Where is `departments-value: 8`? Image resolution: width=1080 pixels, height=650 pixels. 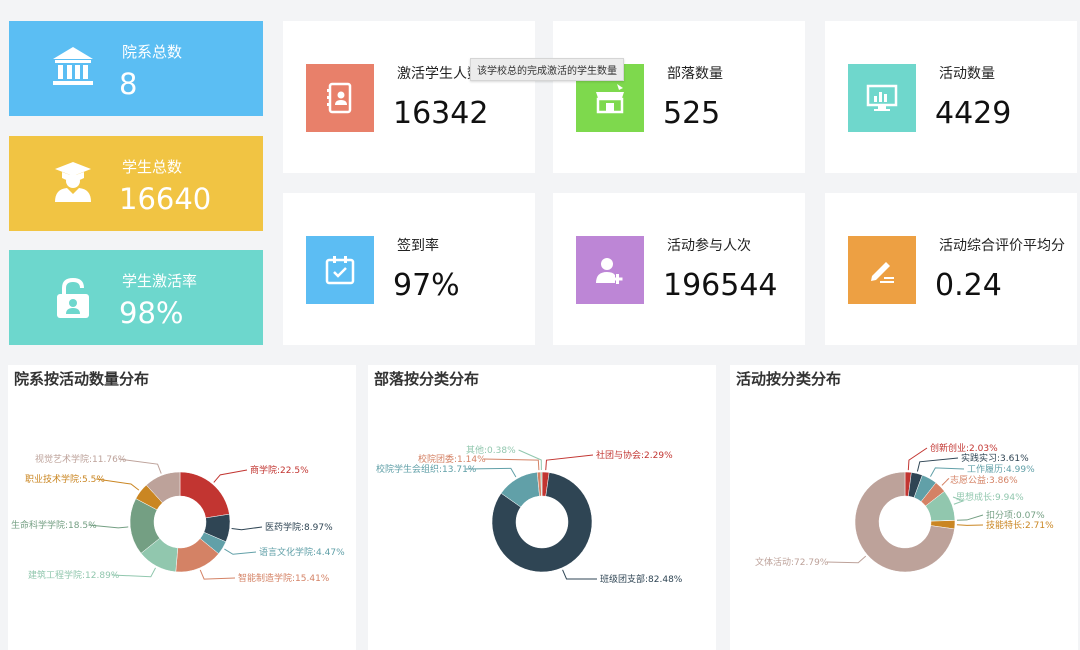 departments-value: 8 is located at coordinates (128, 84).